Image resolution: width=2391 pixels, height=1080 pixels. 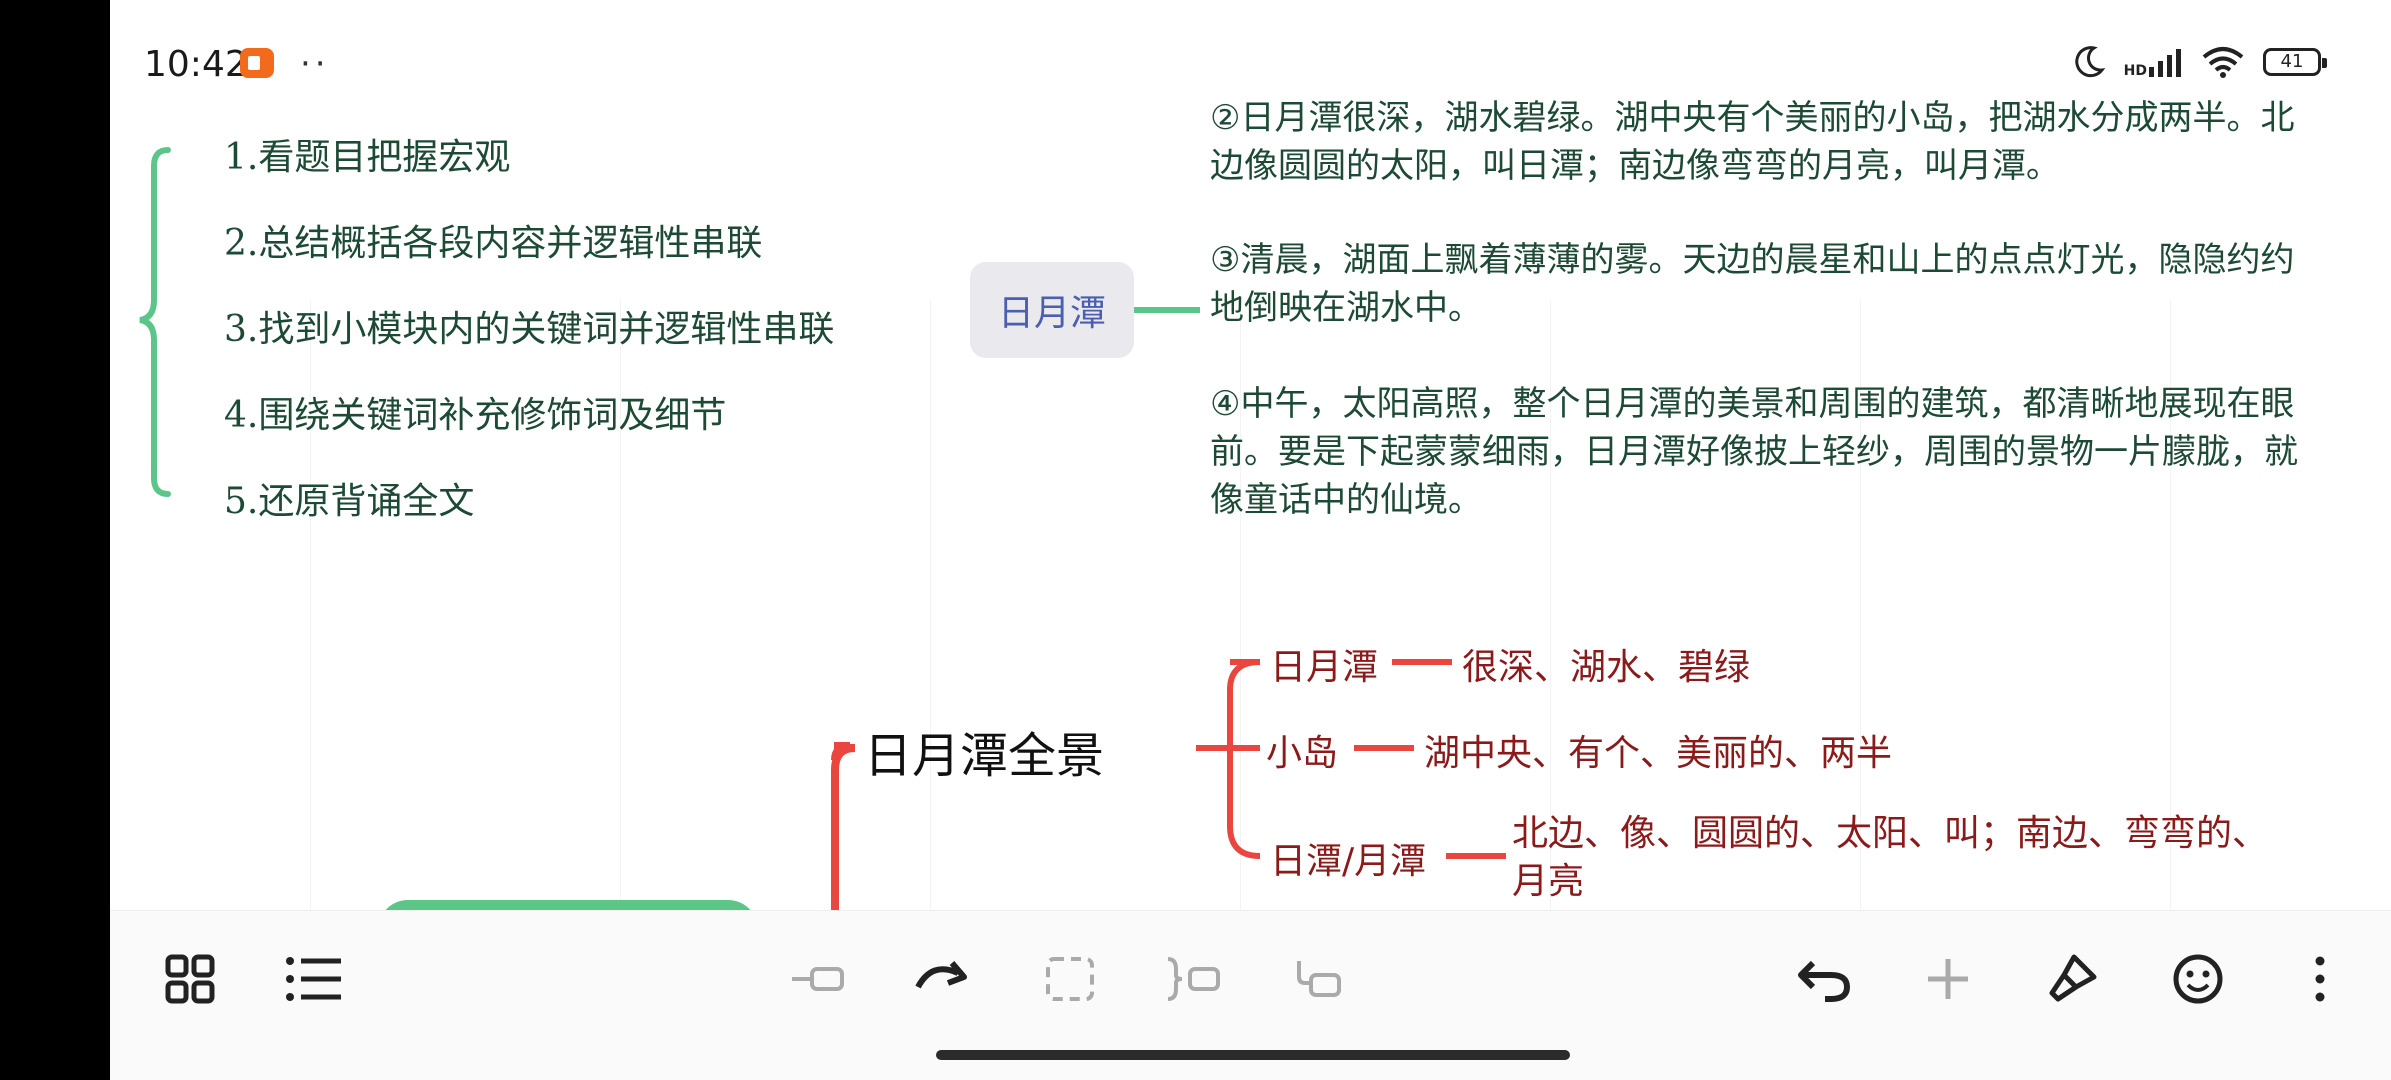 I want to click on outline-list-icon, so click(x=314, y=979).